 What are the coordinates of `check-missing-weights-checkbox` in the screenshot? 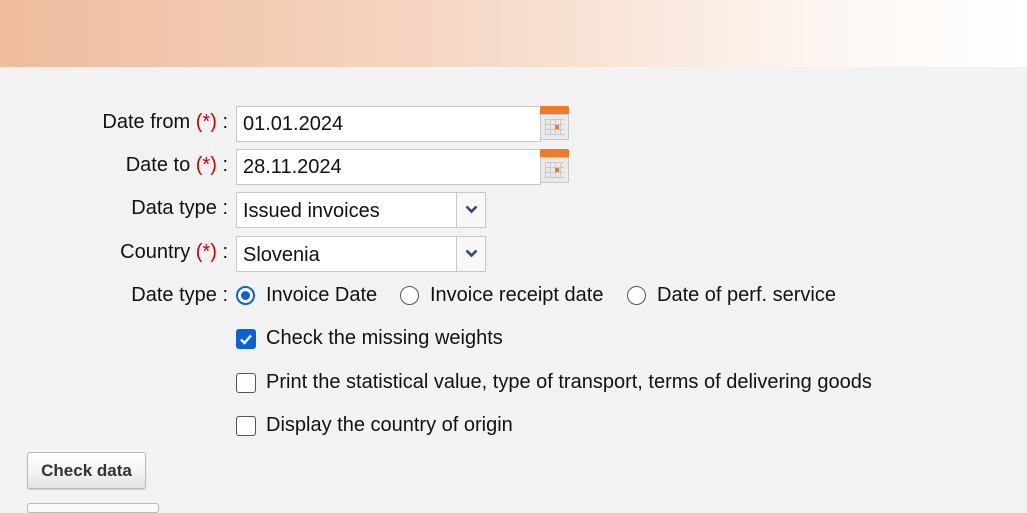 It's located at (246, 339).